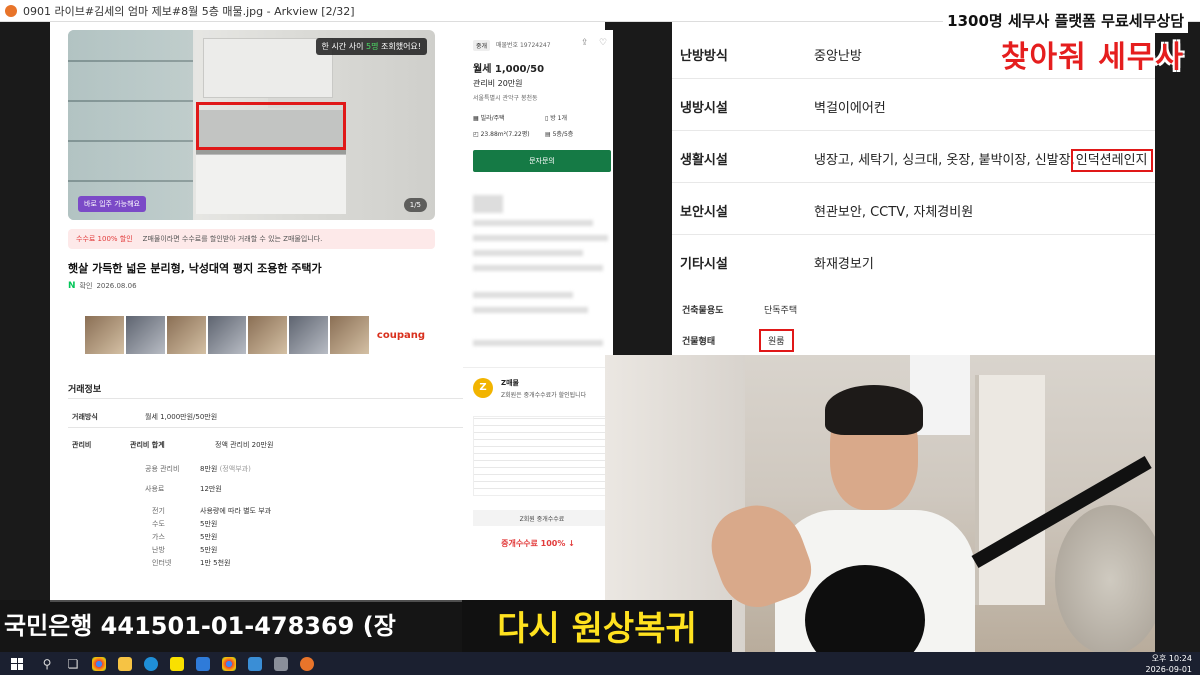 The width and height of the screenshot is (1200, 675). Describe the element at coordinates (1105, 580) in the screenshot. I see `webcam-round-mirror` at that location.